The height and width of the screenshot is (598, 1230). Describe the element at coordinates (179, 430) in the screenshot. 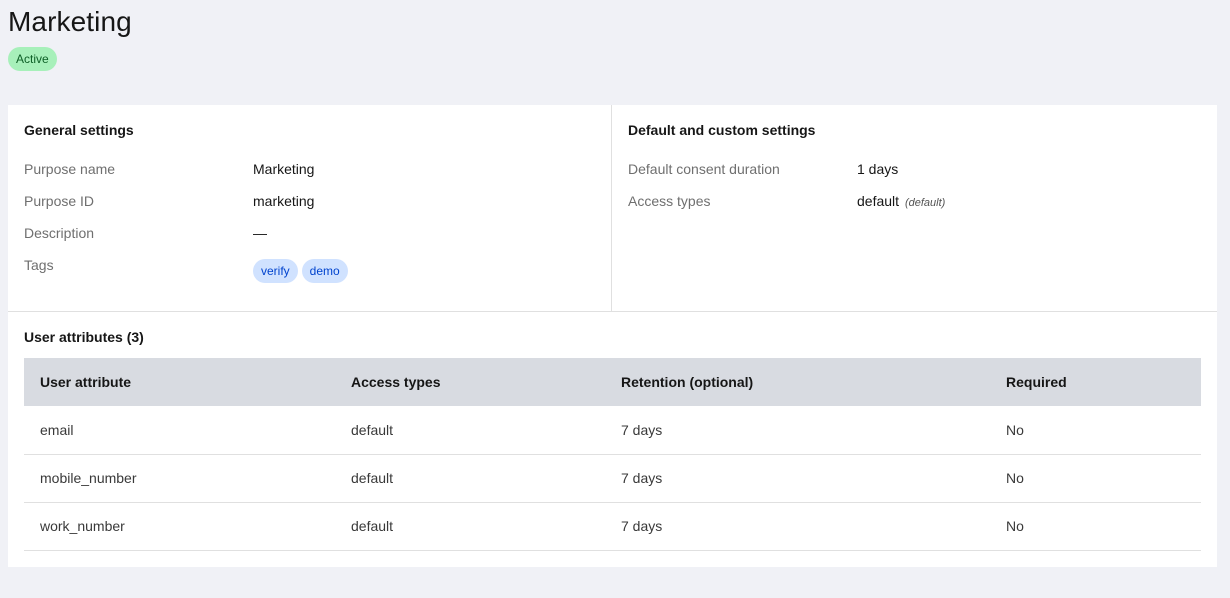

I see `cell-user-attribute: email` at that location.